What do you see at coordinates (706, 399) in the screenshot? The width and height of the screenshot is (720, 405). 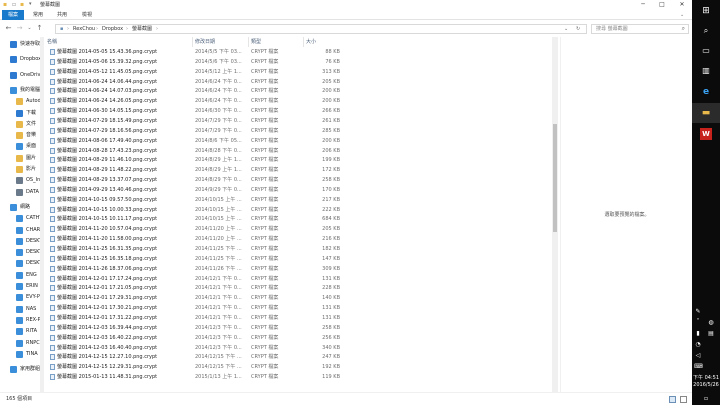 I see `notifications-icon: ▫` at bounding box center [706, 399].